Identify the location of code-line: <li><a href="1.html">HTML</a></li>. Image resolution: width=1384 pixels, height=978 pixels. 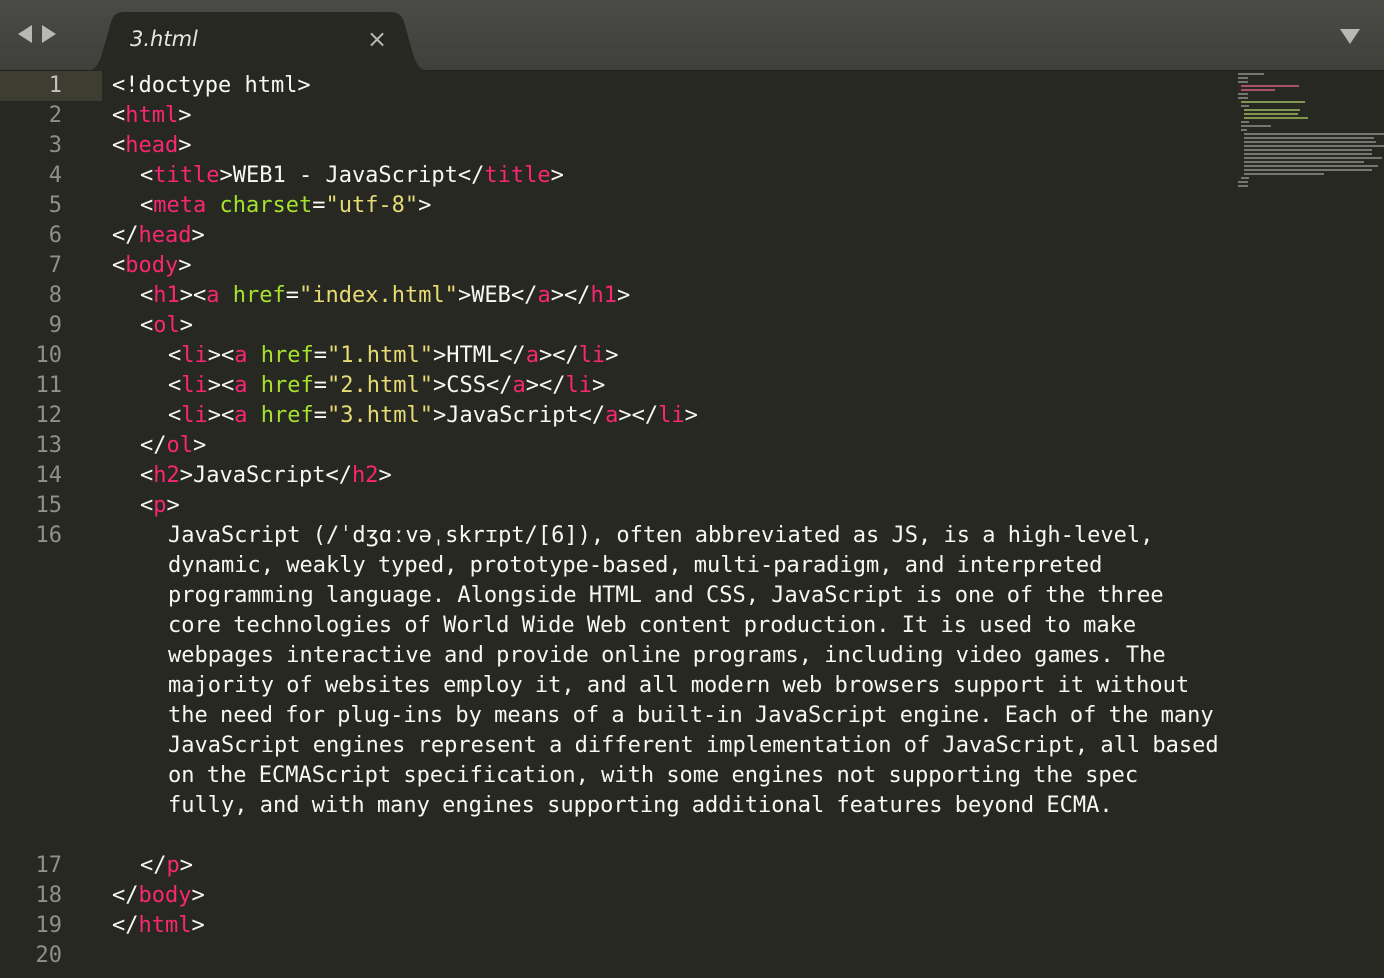
(669, 356).